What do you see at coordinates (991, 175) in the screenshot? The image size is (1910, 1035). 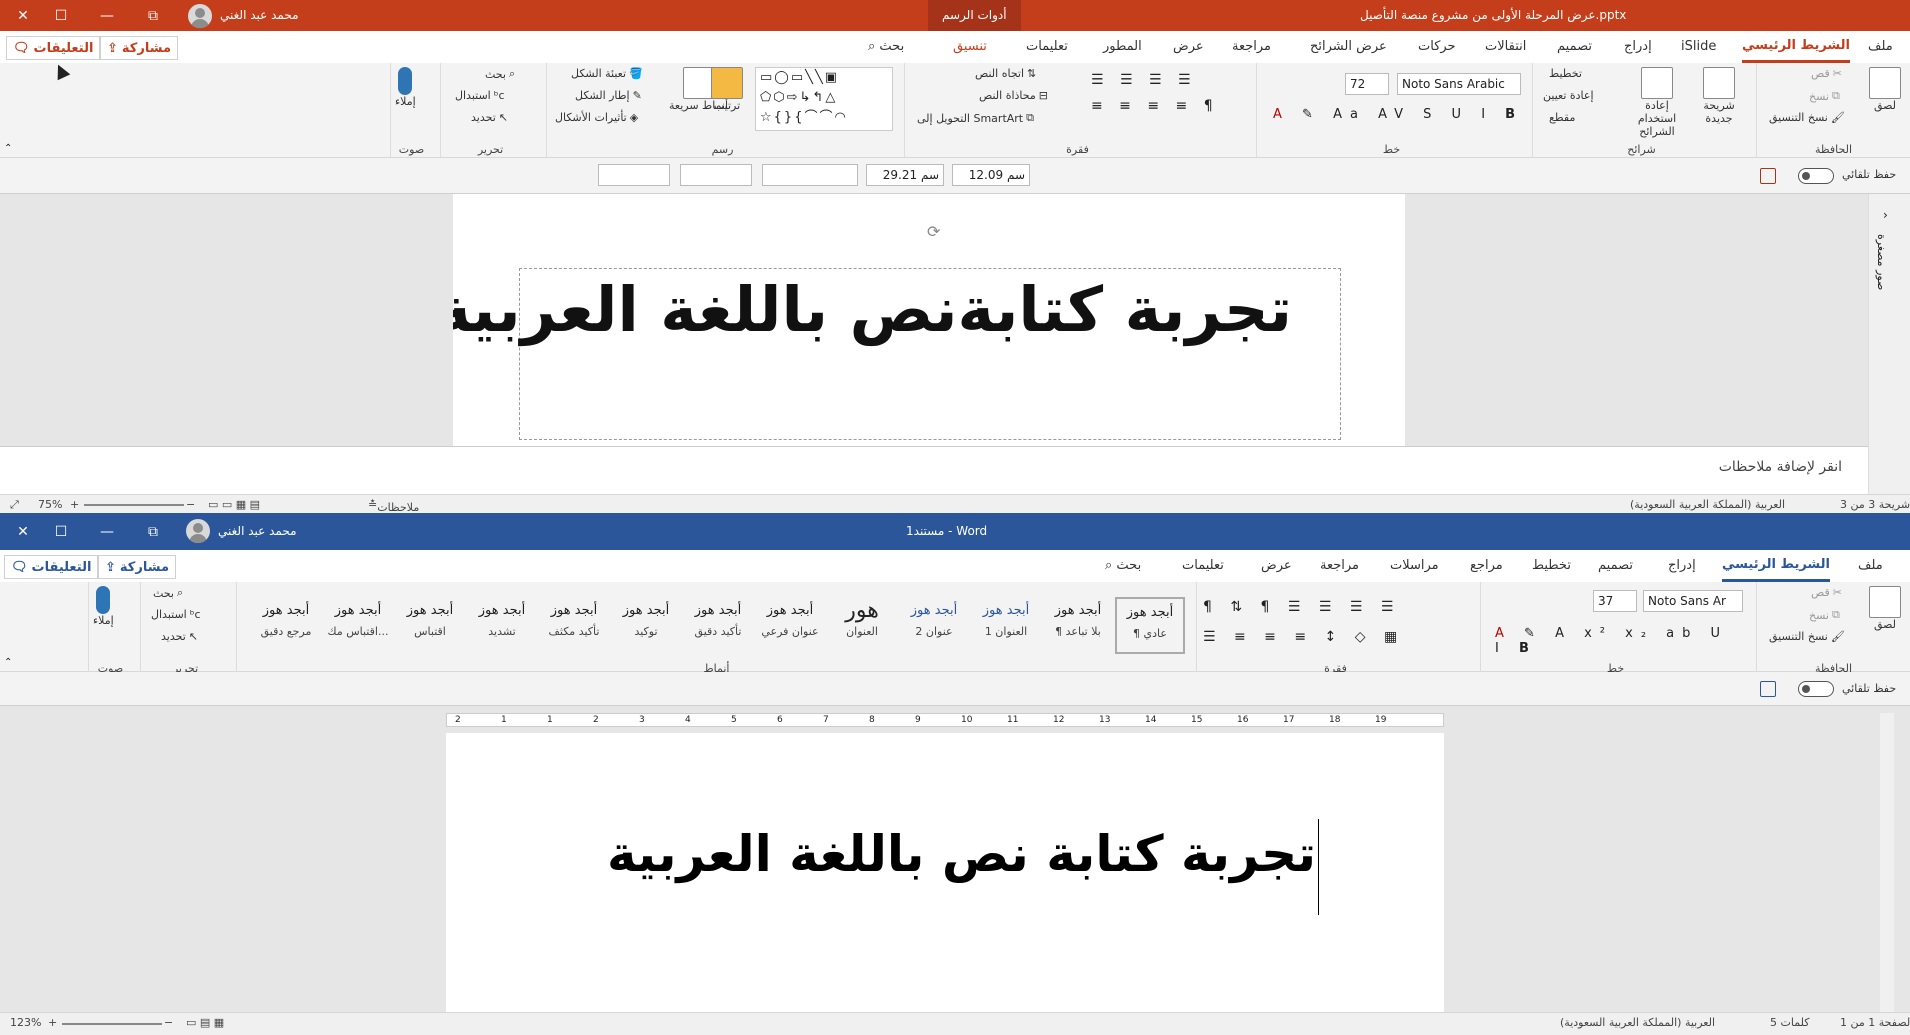 I see `shape-height-field: 12.09 سم` at bounding box center [991, 175].